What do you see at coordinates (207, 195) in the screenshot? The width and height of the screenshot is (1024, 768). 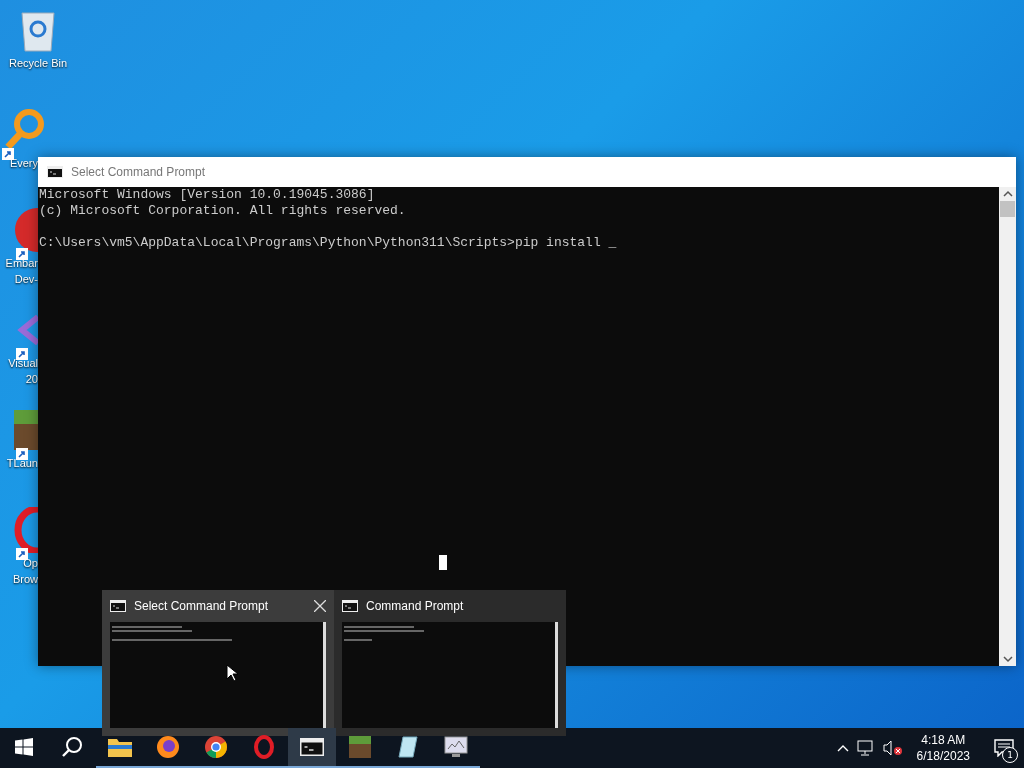 I see `console-line: Microsoft Windows [Version 10.0.19045.3086]` at bounding box center [207, 195].